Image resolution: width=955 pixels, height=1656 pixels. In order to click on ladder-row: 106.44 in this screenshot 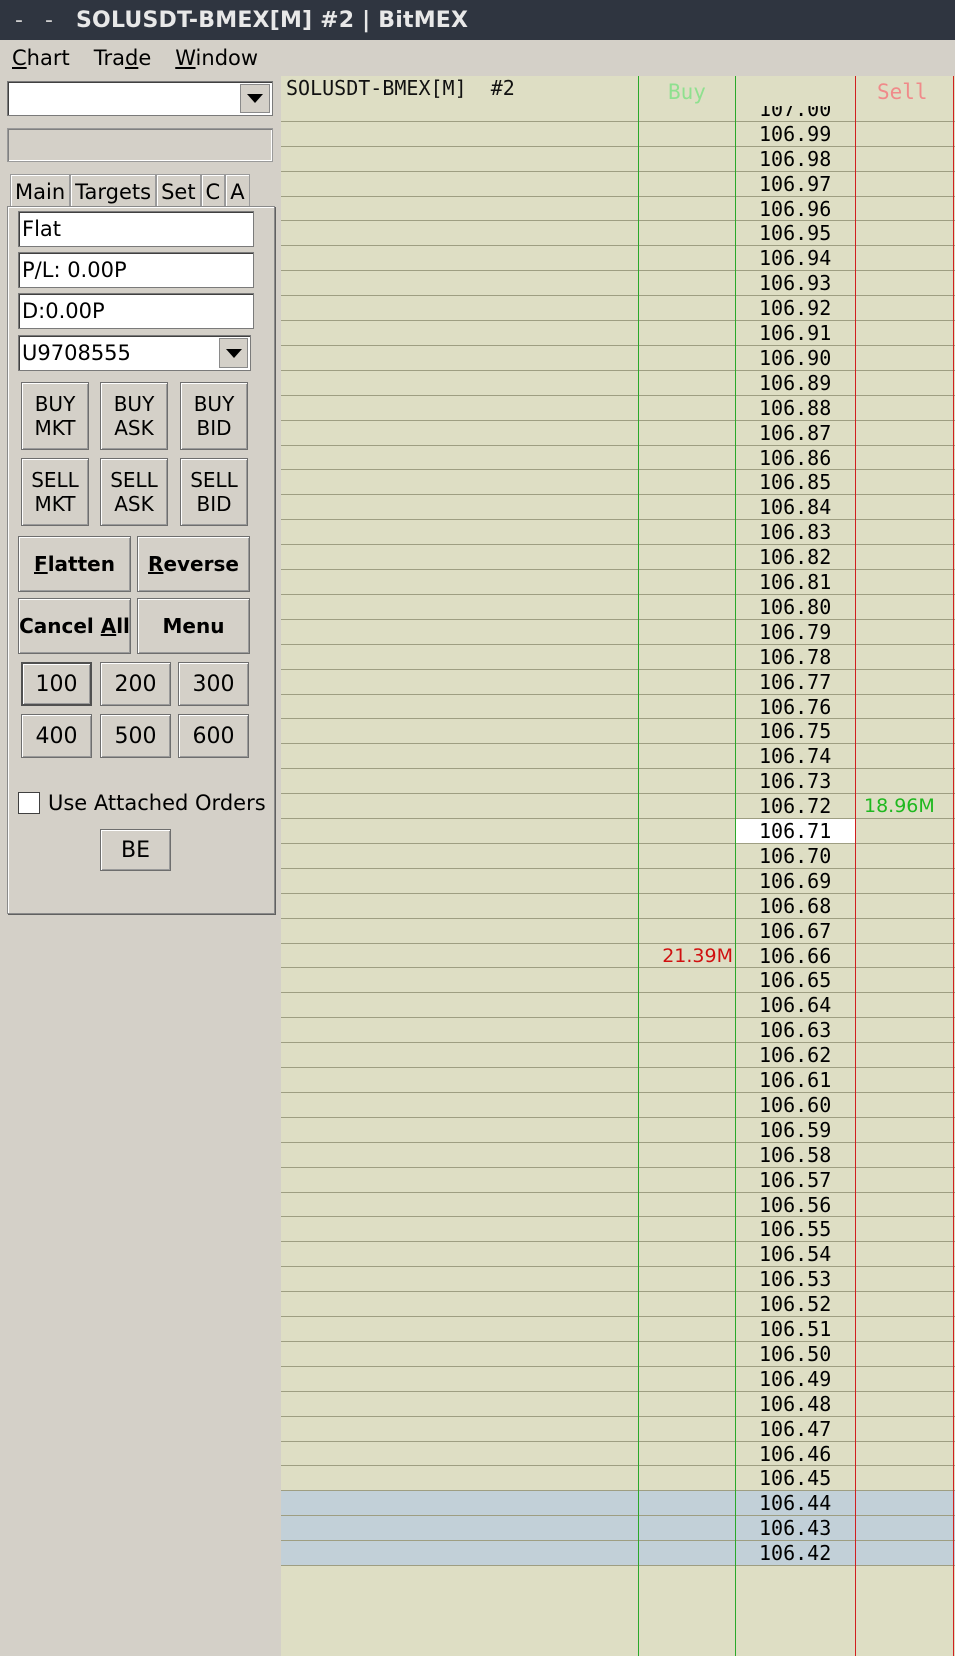, I will do `click(618, 1504)`.